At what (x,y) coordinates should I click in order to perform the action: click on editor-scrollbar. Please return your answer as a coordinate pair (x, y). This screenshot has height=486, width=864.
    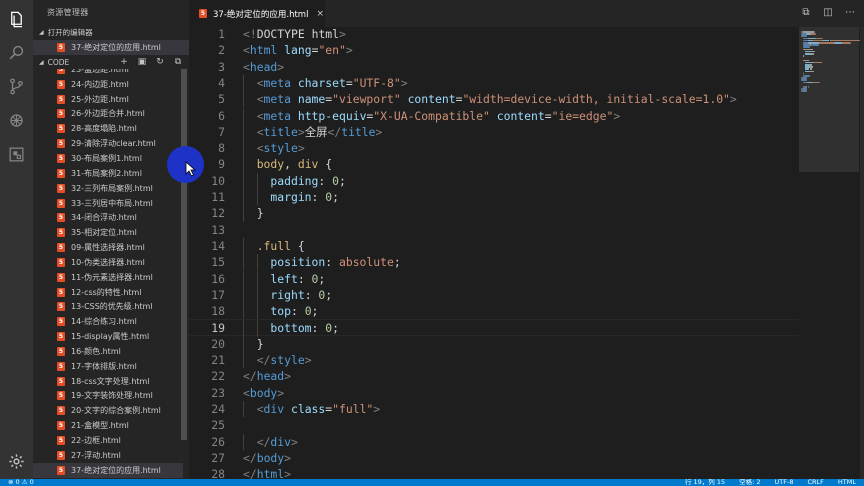
    Looking at the image, I should click on (862, 253).